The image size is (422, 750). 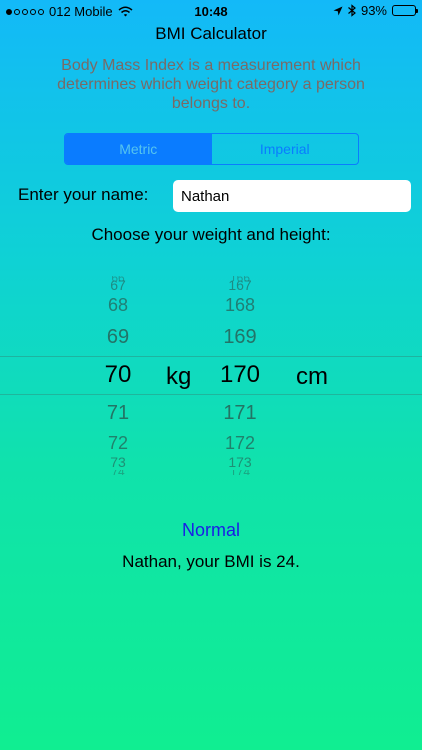 I want to click on battery-icon, so click(x=405, y=10).